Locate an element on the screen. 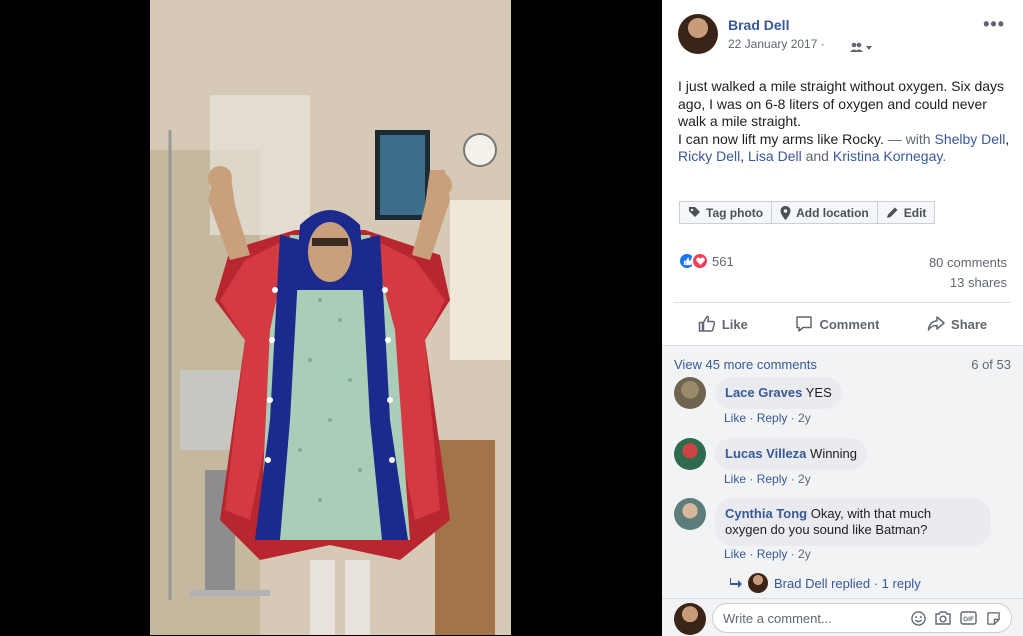 Image resolution: width=1023 pixels, height=636 pixels. add-location-button: Add location is located at coordinates (824, 212).